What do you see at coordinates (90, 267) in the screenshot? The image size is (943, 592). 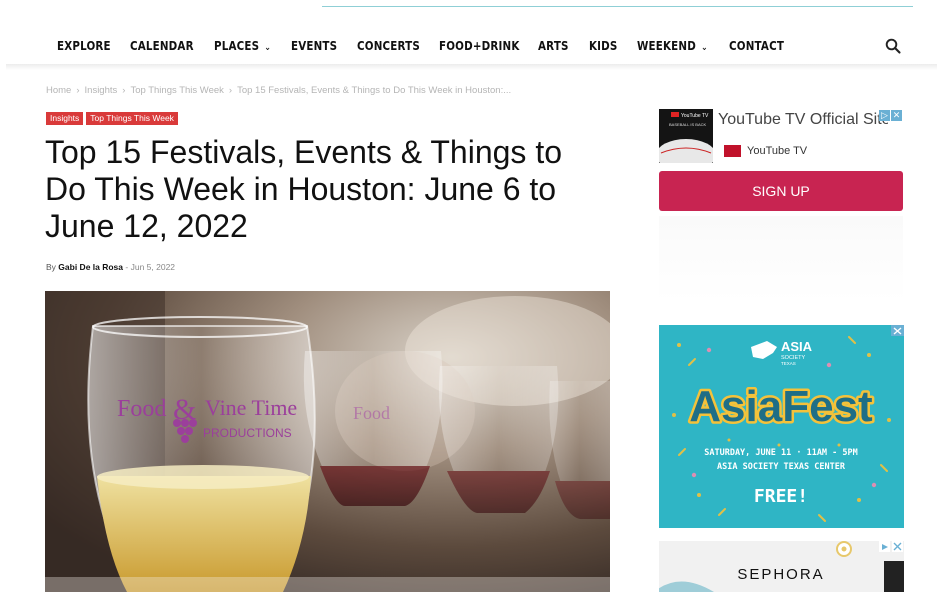 I see `author-link: Gabi De la Rosa` at bounding box center [90, 267].